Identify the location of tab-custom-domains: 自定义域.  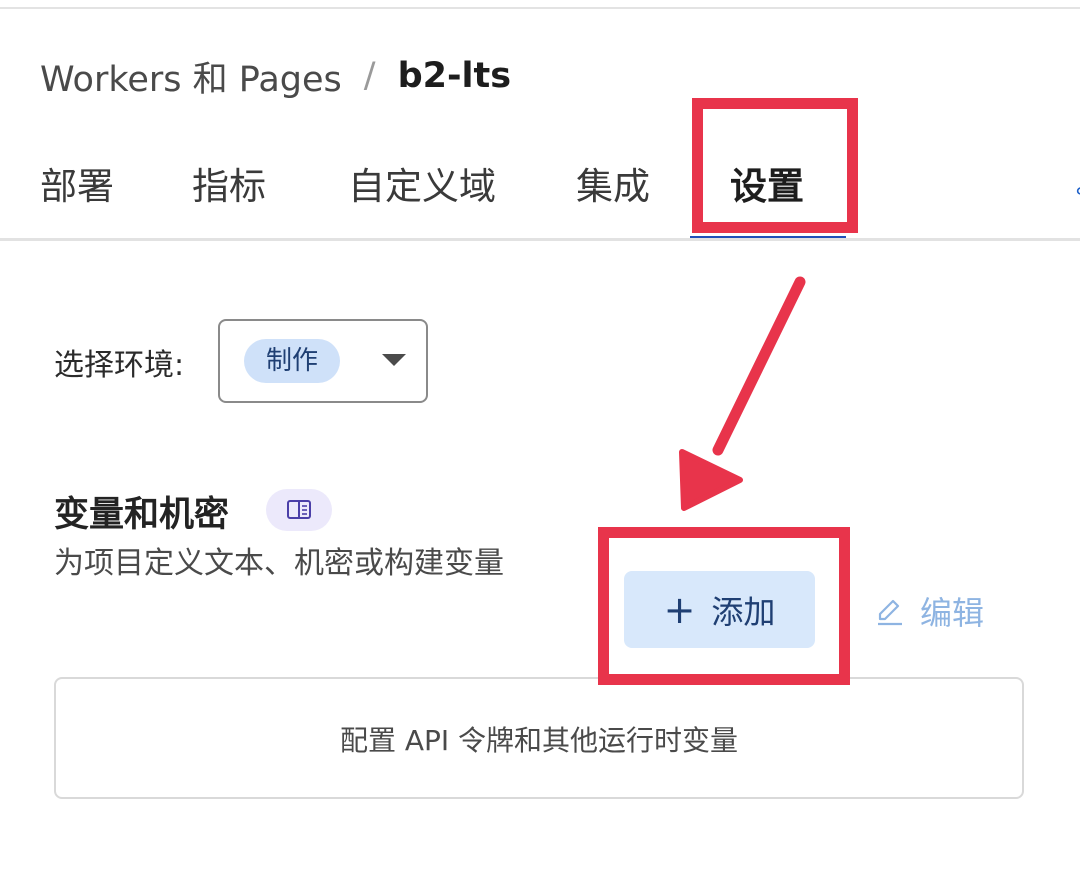
(422, 183).